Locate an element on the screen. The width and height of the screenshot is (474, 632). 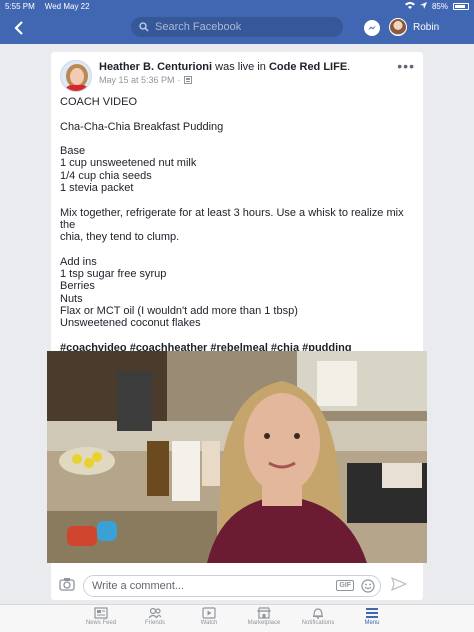
post-options-button: ••• is located at coordinates (406, 66).